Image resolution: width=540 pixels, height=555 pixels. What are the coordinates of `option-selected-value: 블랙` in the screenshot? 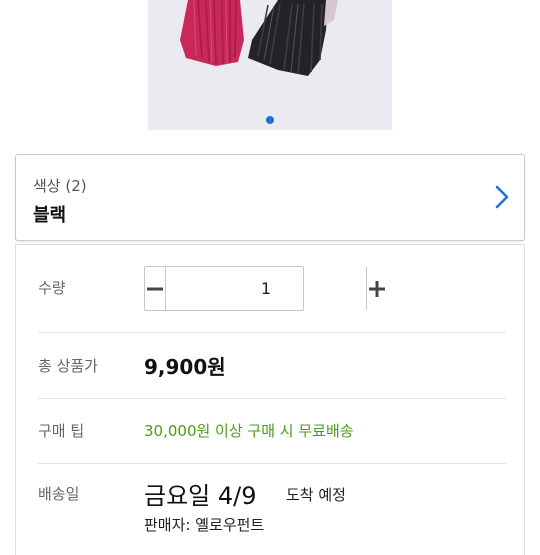 It's located at (50, 215).